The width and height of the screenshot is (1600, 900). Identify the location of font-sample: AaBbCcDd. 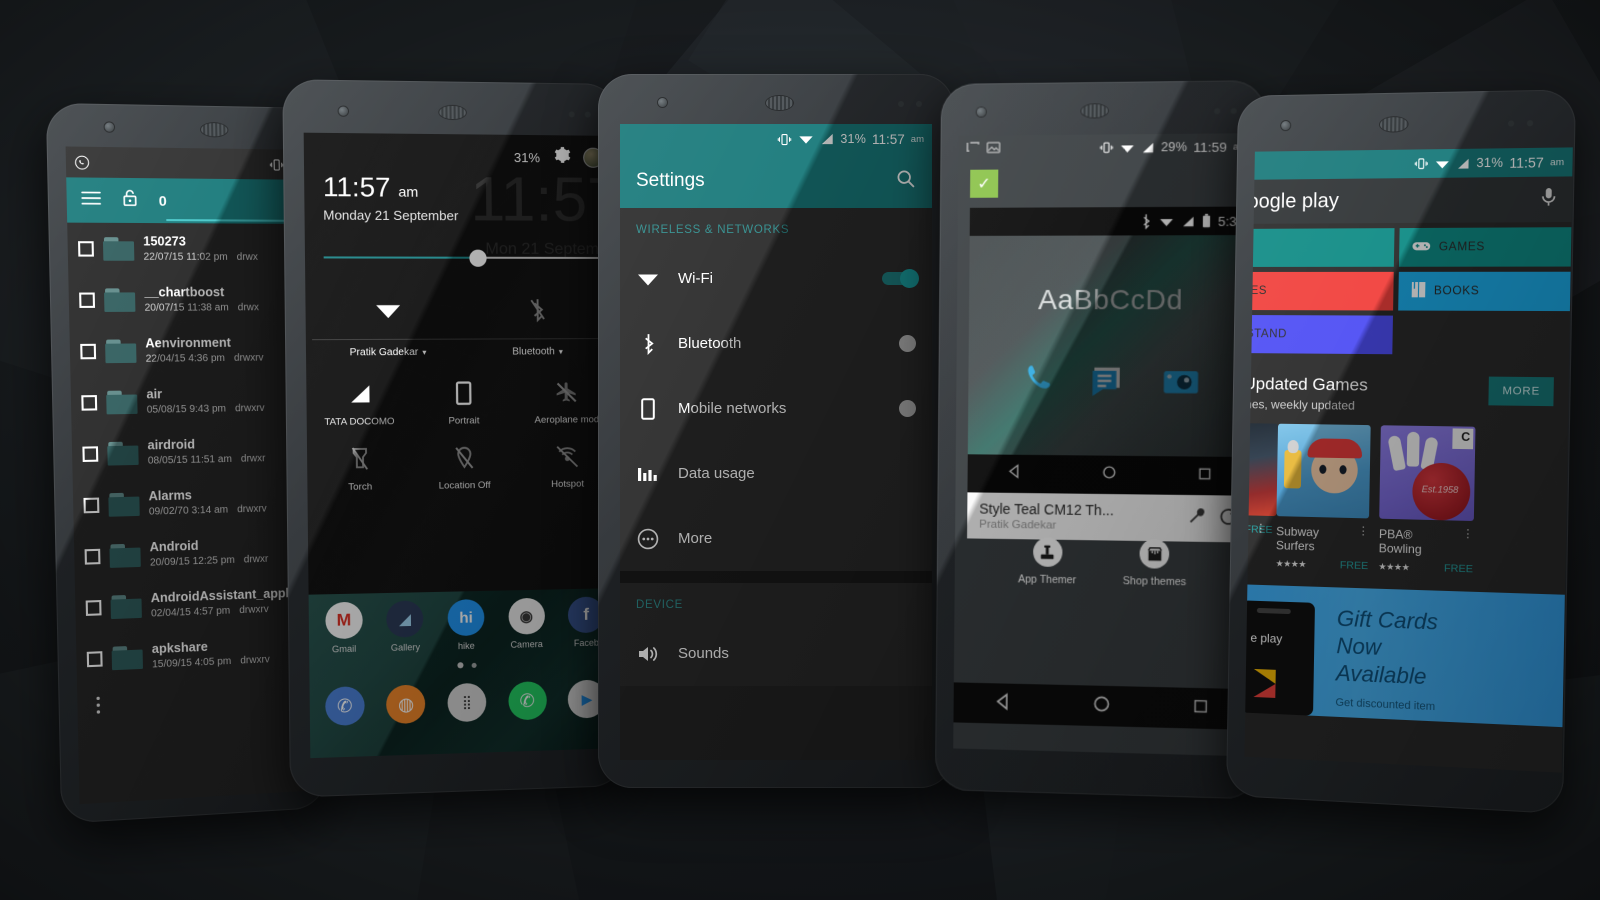
(1110, 299).